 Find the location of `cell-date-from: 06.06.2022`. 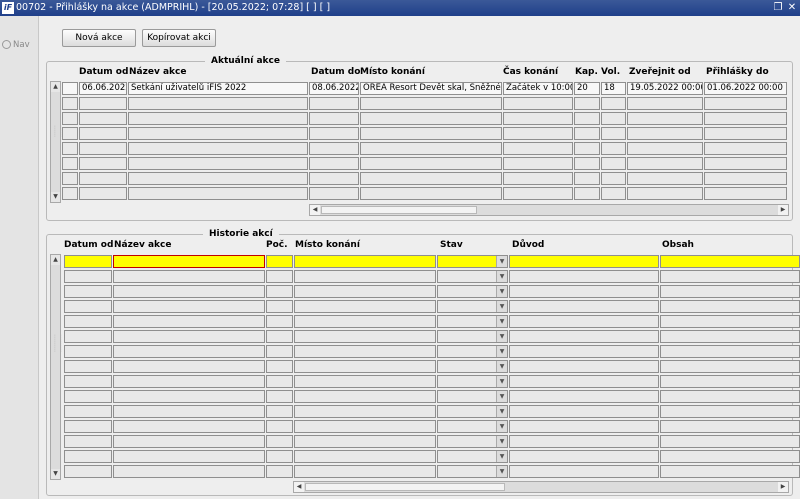

cell-date-from: 06.06.2022 is located at coordinates (103, 88).